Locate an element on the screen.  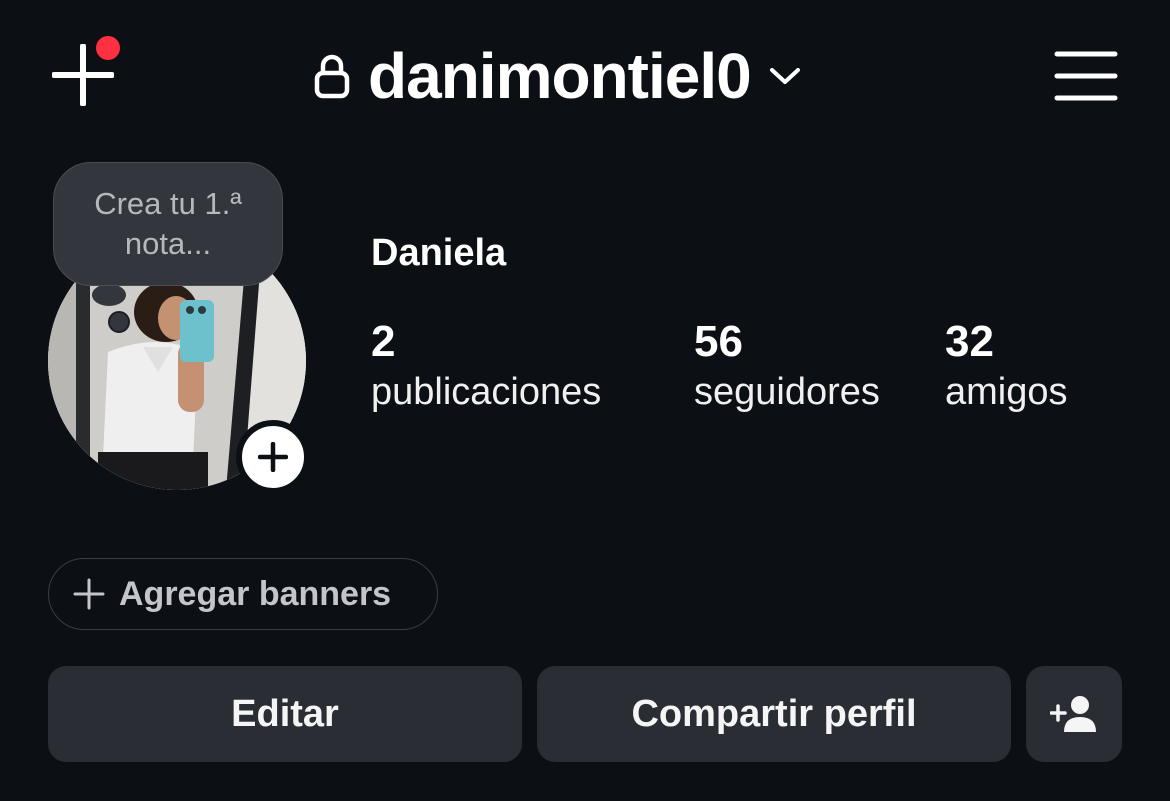
stat-value: 2 is located at coordinates (383, 341).